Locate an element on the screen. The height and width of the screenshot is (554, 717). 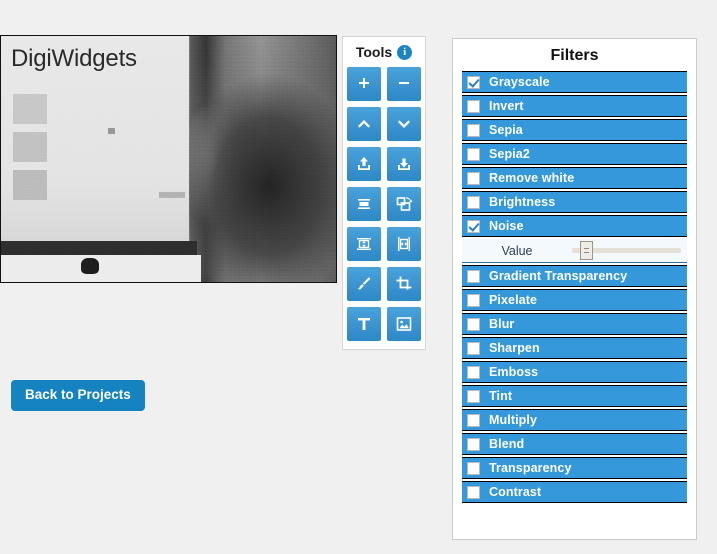
rotate-image-button is located at coordinates (404, 204).